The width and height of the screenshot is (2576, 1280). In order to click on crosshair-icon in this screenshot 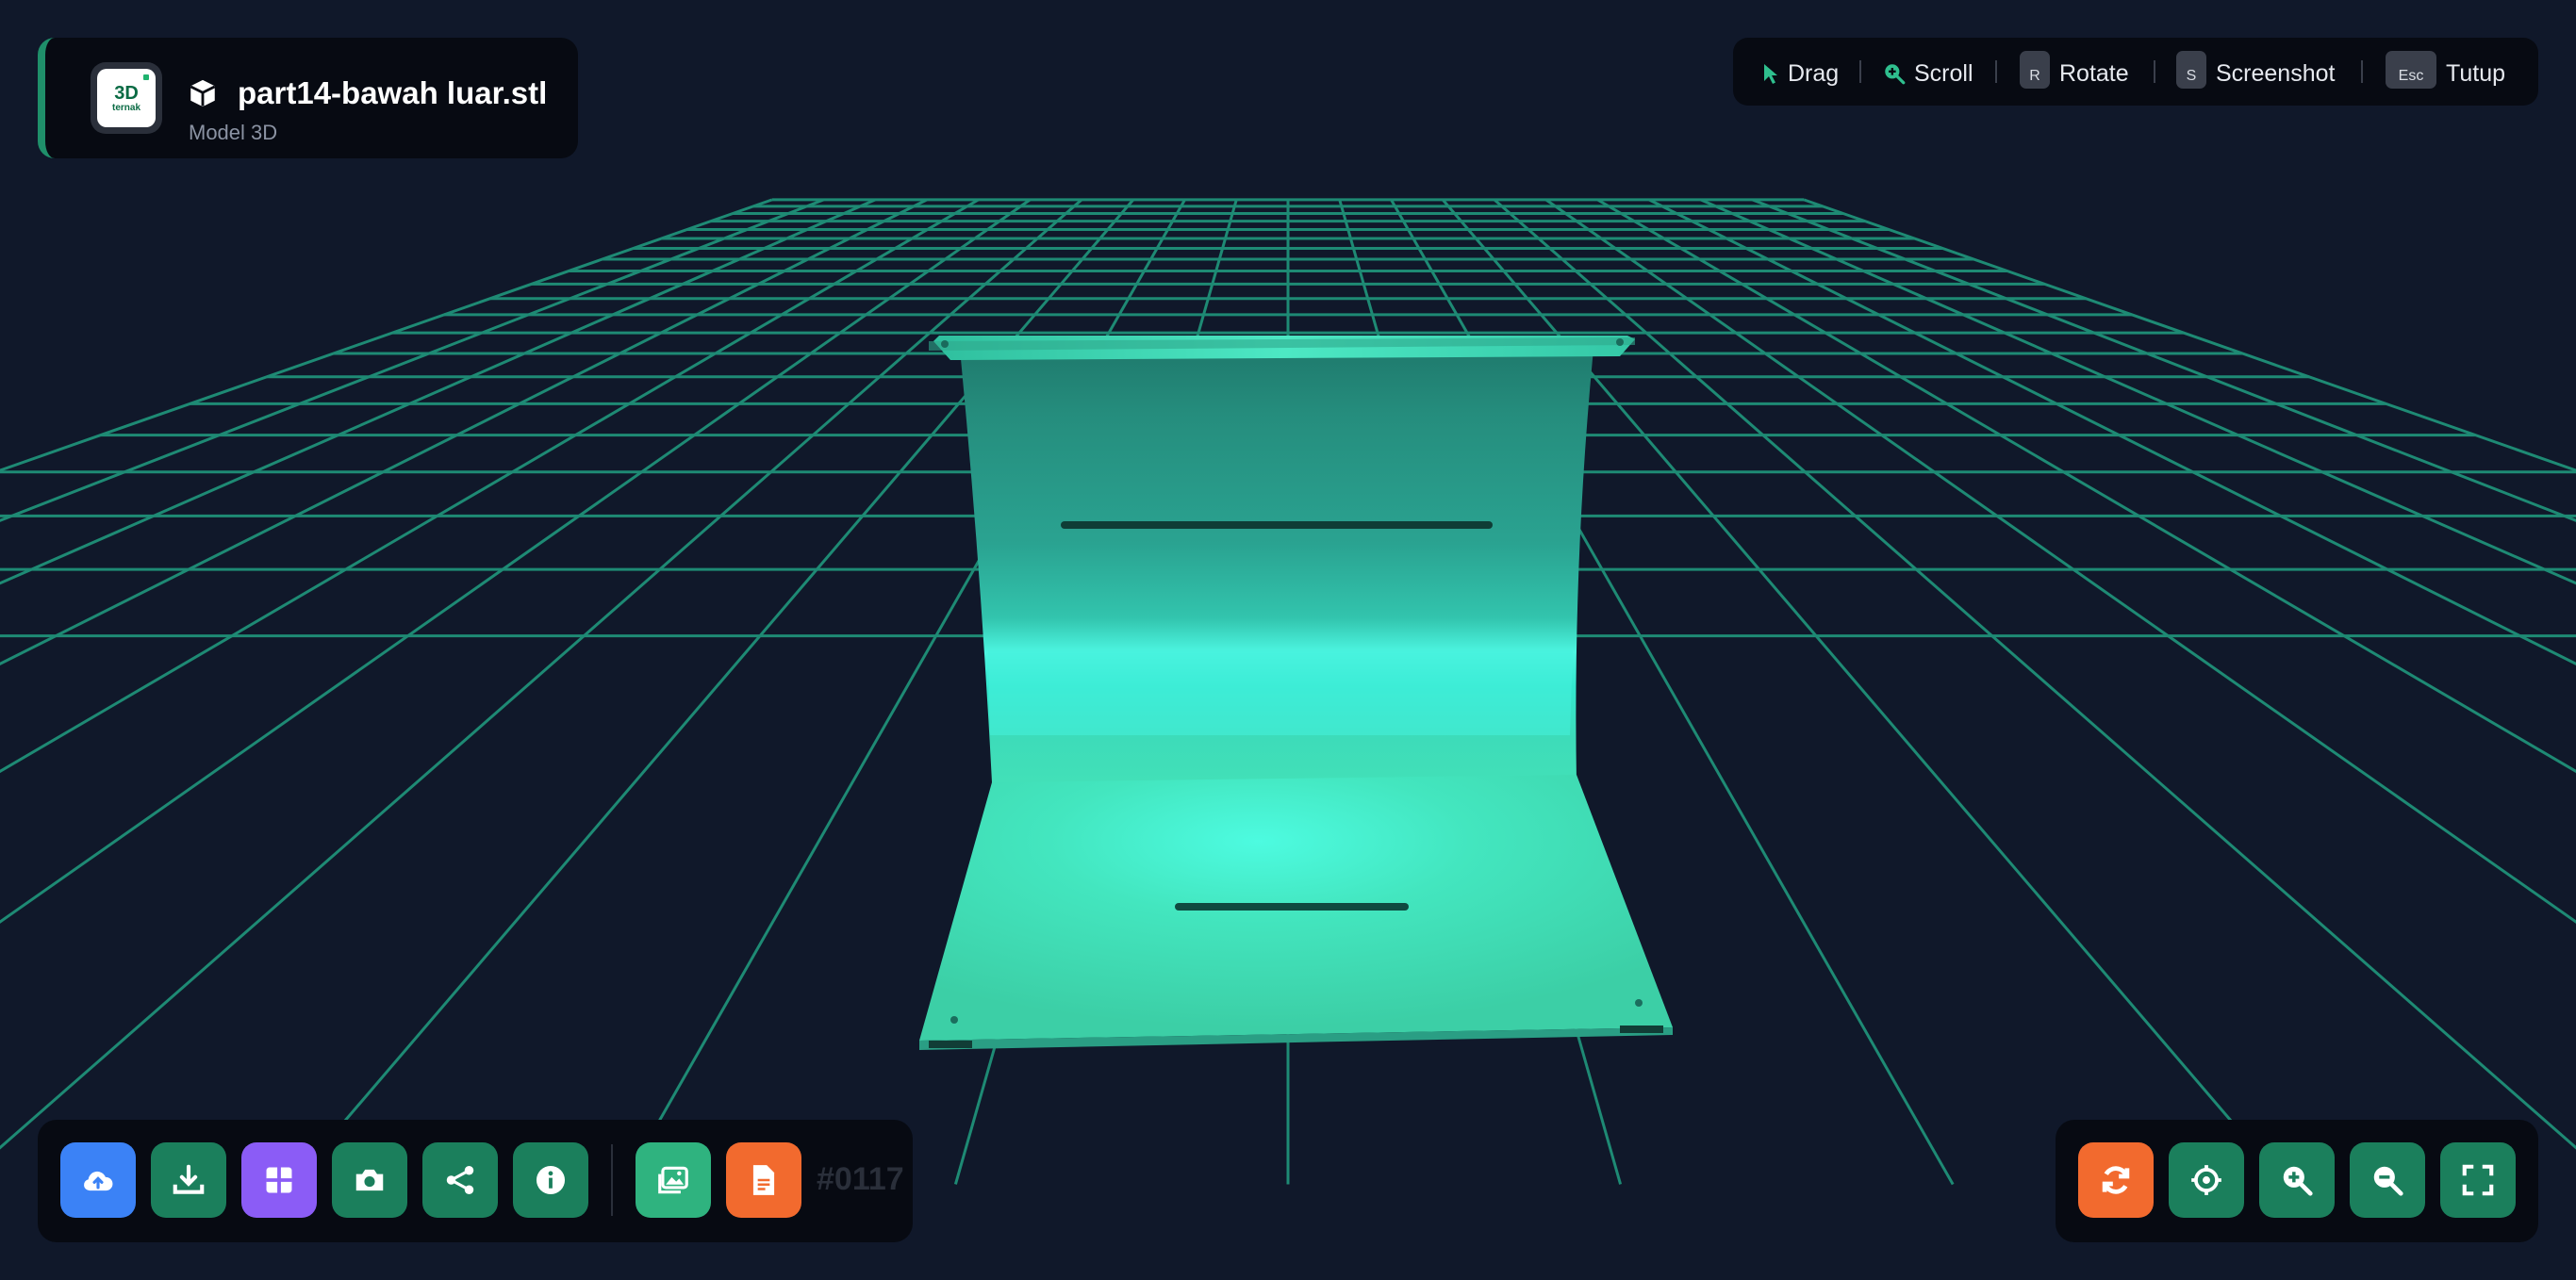, I will do `click(2206, 1180)`.